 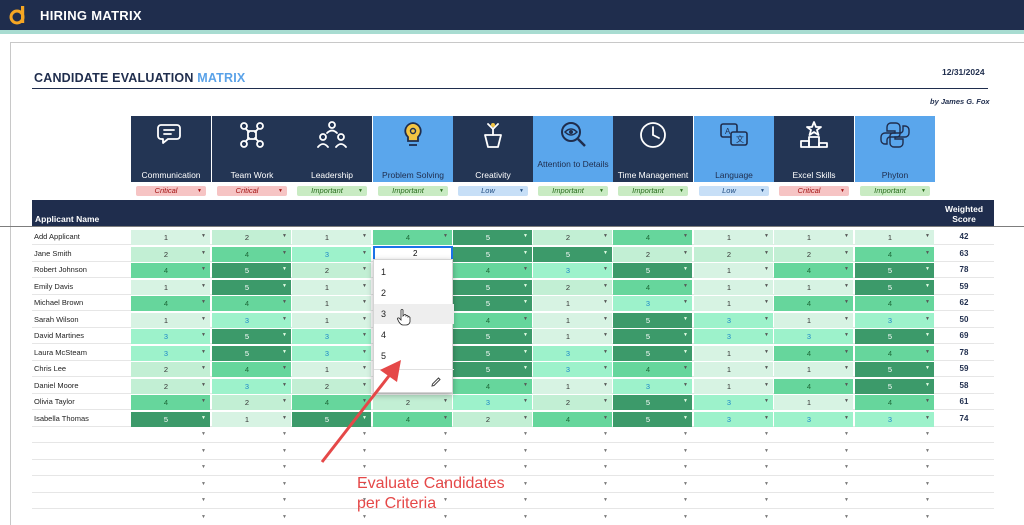 I want to click on applicant-name: Isabella Thomas, so click(x=61, y=418).